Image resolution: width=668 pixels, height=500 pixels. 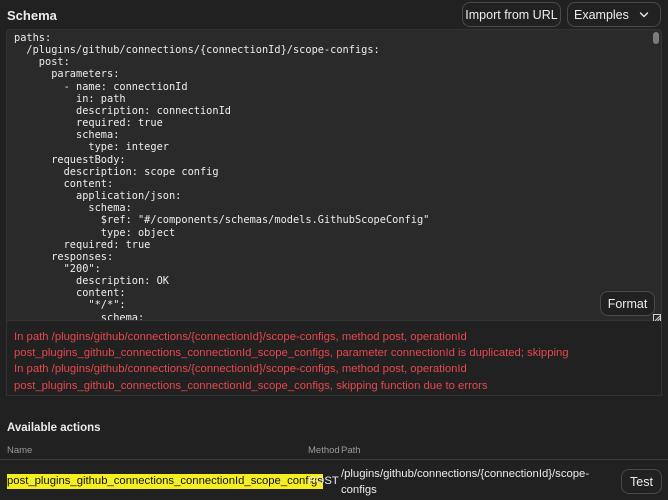 What do you see at coordinates (54, 428) in the screenshot?
I see `available-actions-title: Available actions` at bounding box center [54, 428].